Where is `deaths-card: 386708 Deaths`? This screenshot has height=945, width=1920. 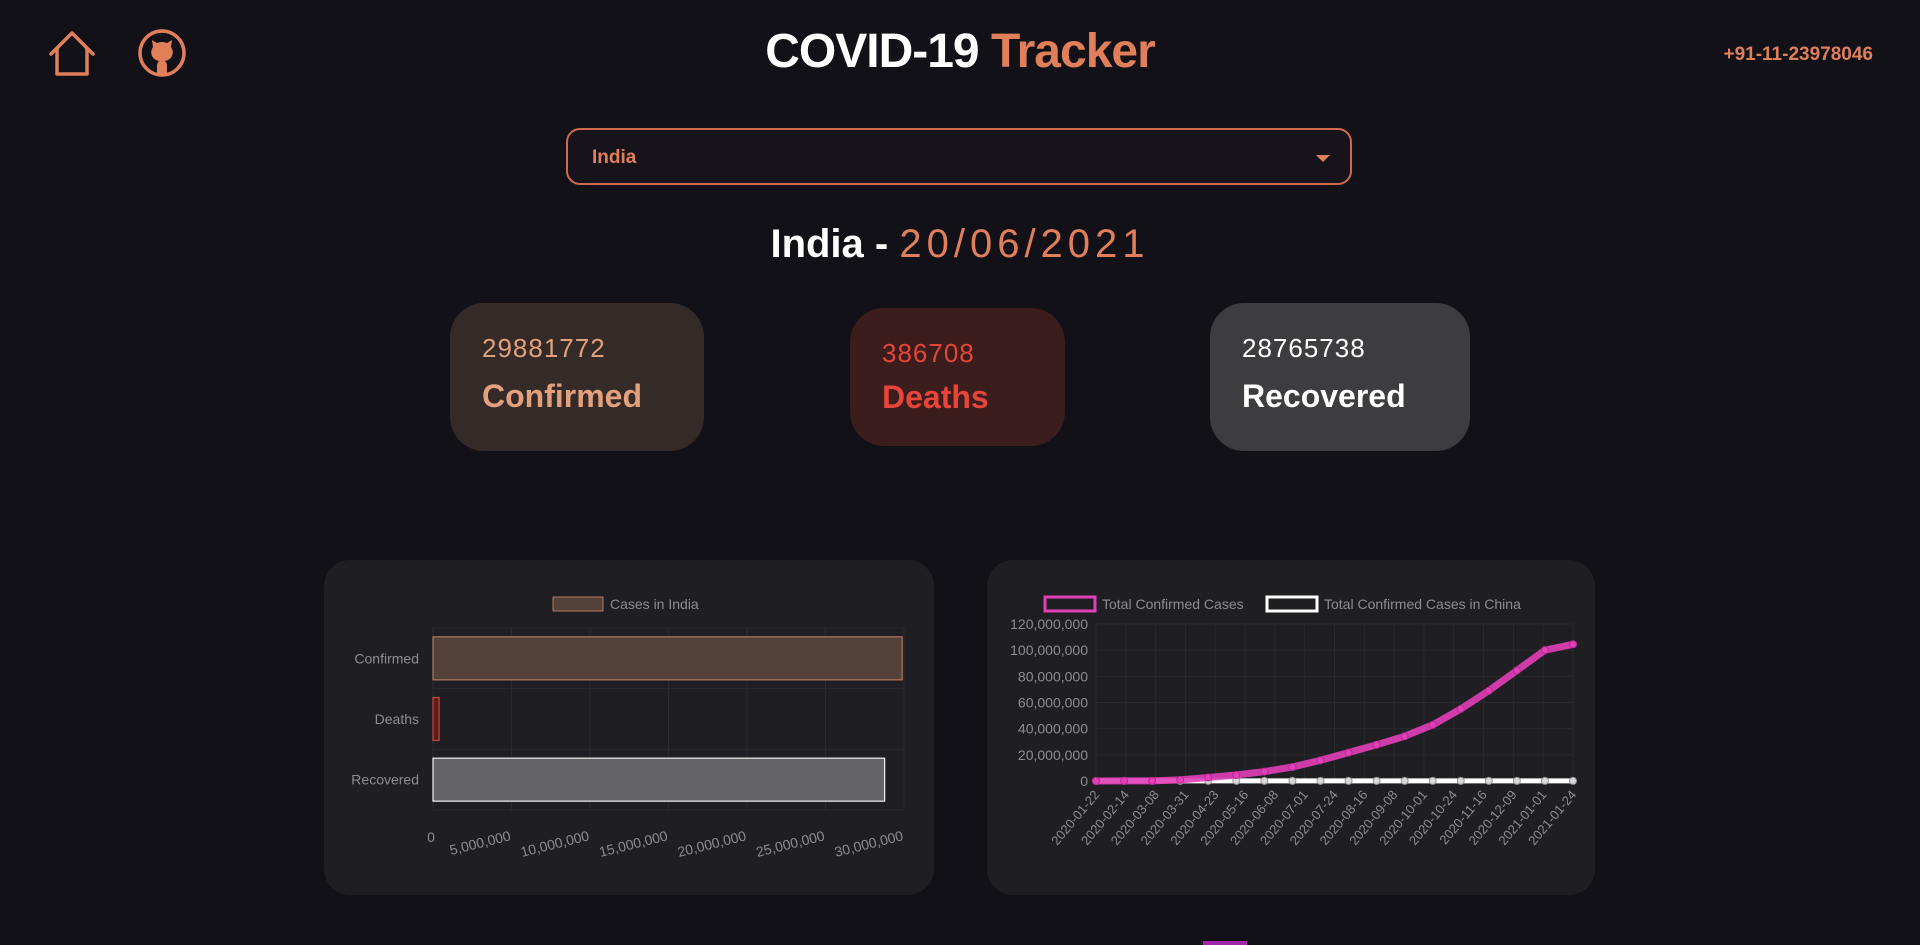 deaths-card: 386708 Deaths is located at coordinates (957, 377).